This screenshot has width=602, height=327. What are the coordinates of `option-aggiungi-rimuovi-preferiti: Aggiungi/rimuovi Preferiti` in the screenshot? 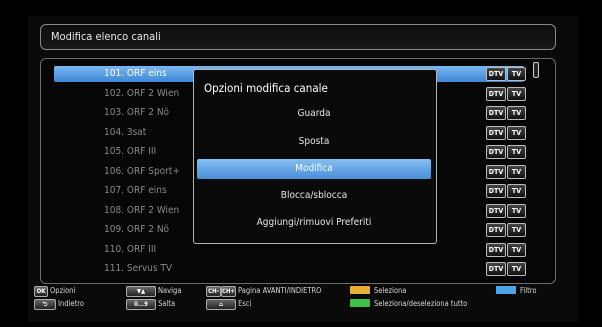 It's located at (314, 223).